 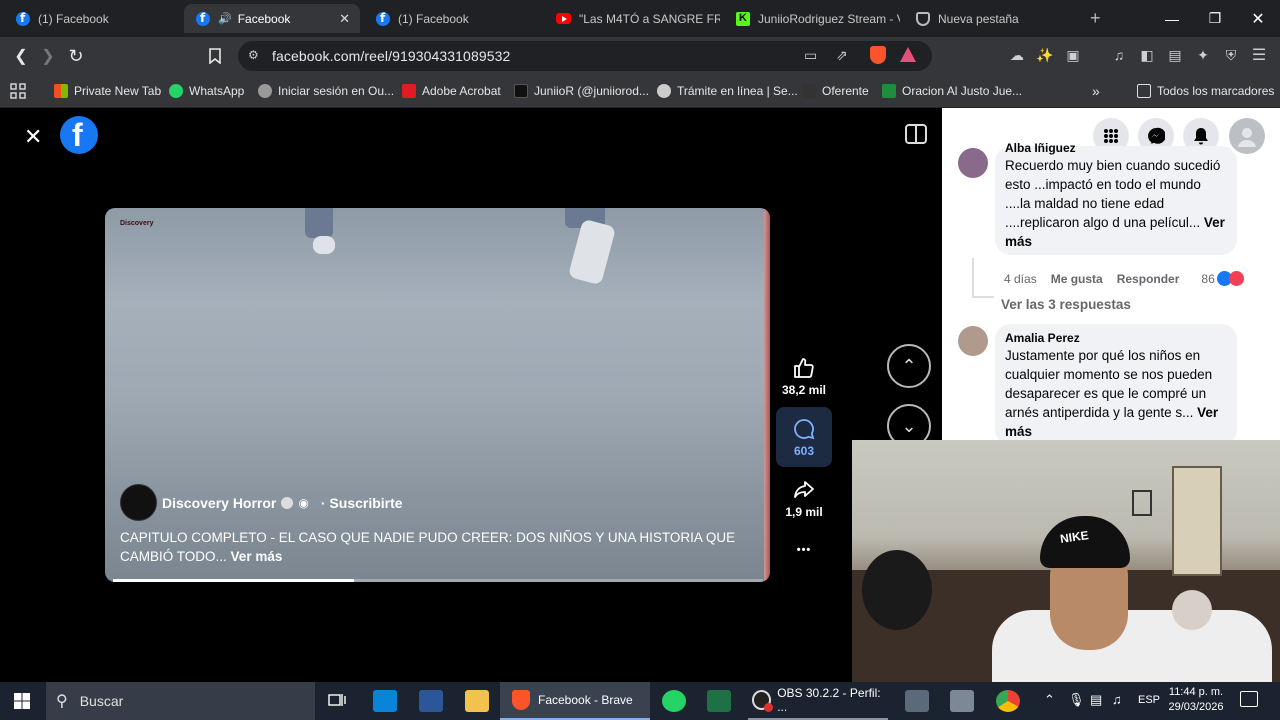 I want to click on bookmark-private-tab: Private New Tab, so click(x=107, y=91).